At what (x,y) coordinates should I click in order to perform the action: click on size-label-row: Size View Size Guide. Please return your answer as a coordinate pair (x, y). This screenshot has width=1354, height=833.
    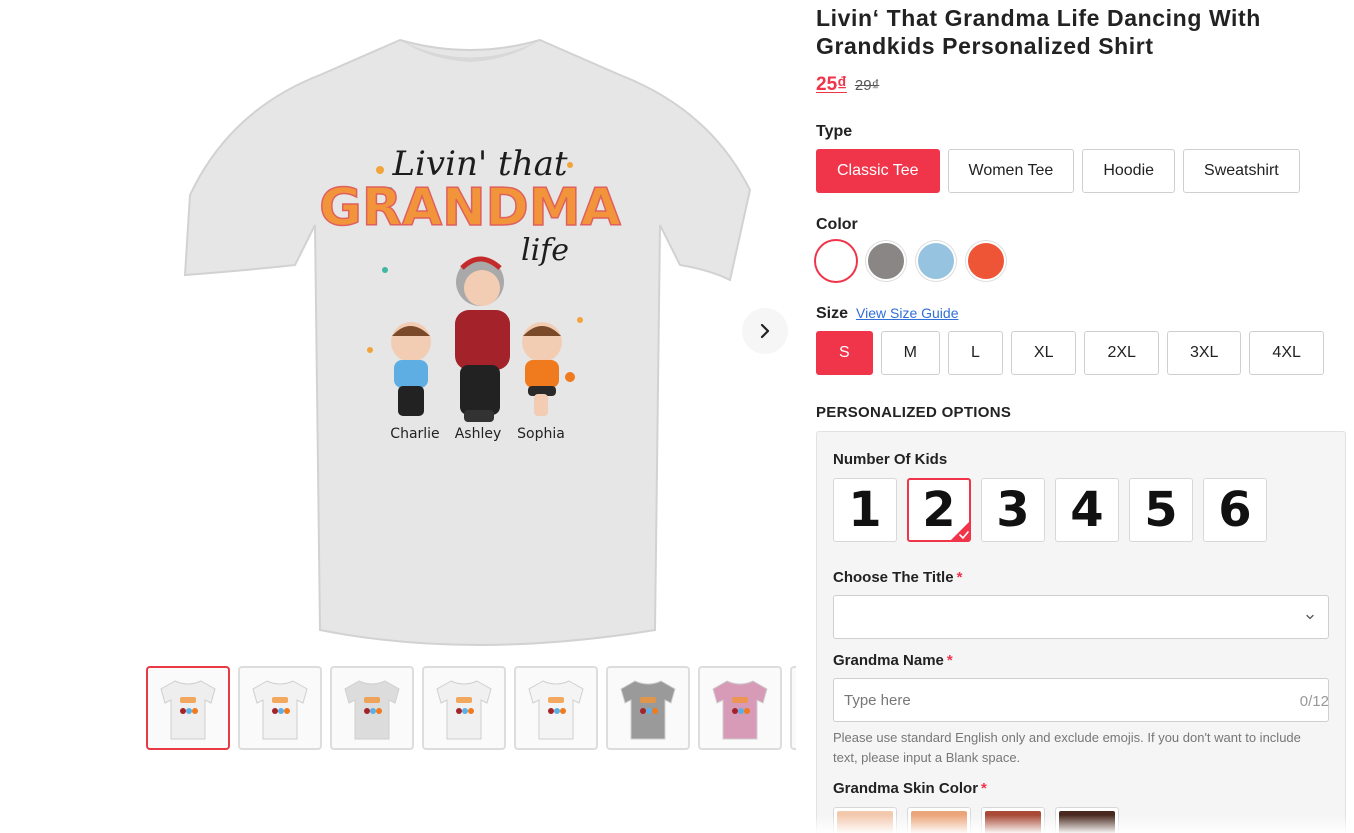
    Looking at the image, I should click on (887, 314).